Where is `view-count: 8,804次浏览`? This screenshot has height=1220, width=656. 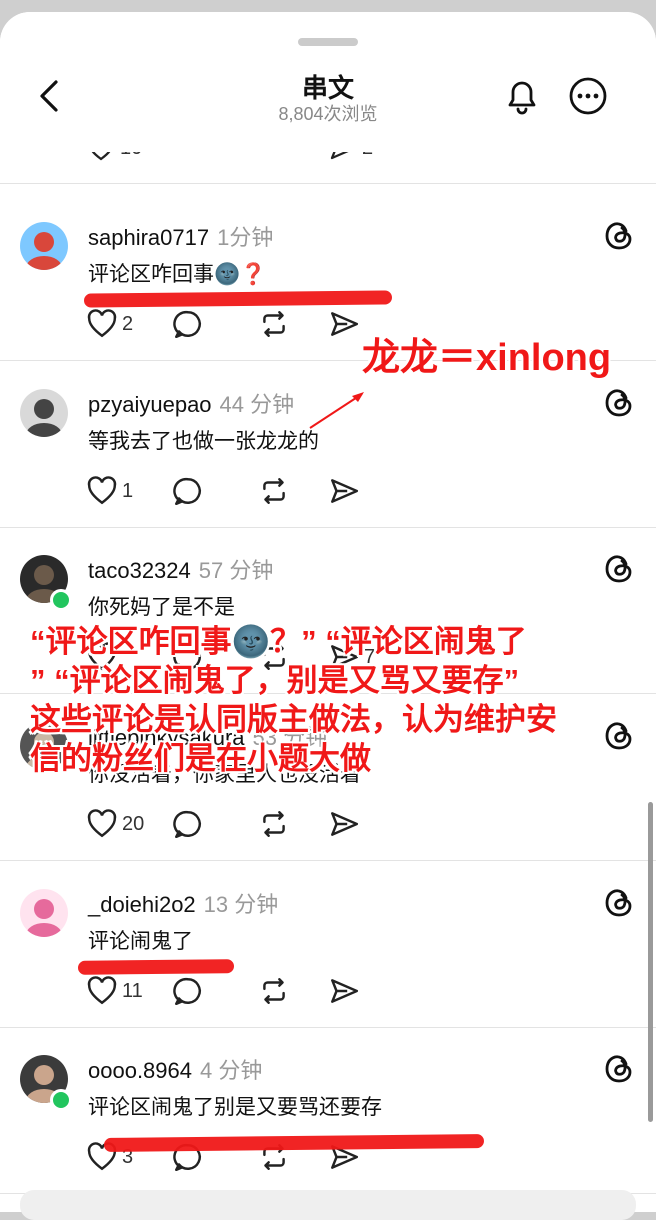 view-count: 8,804次浏览 is located at coordinates (328, 114).